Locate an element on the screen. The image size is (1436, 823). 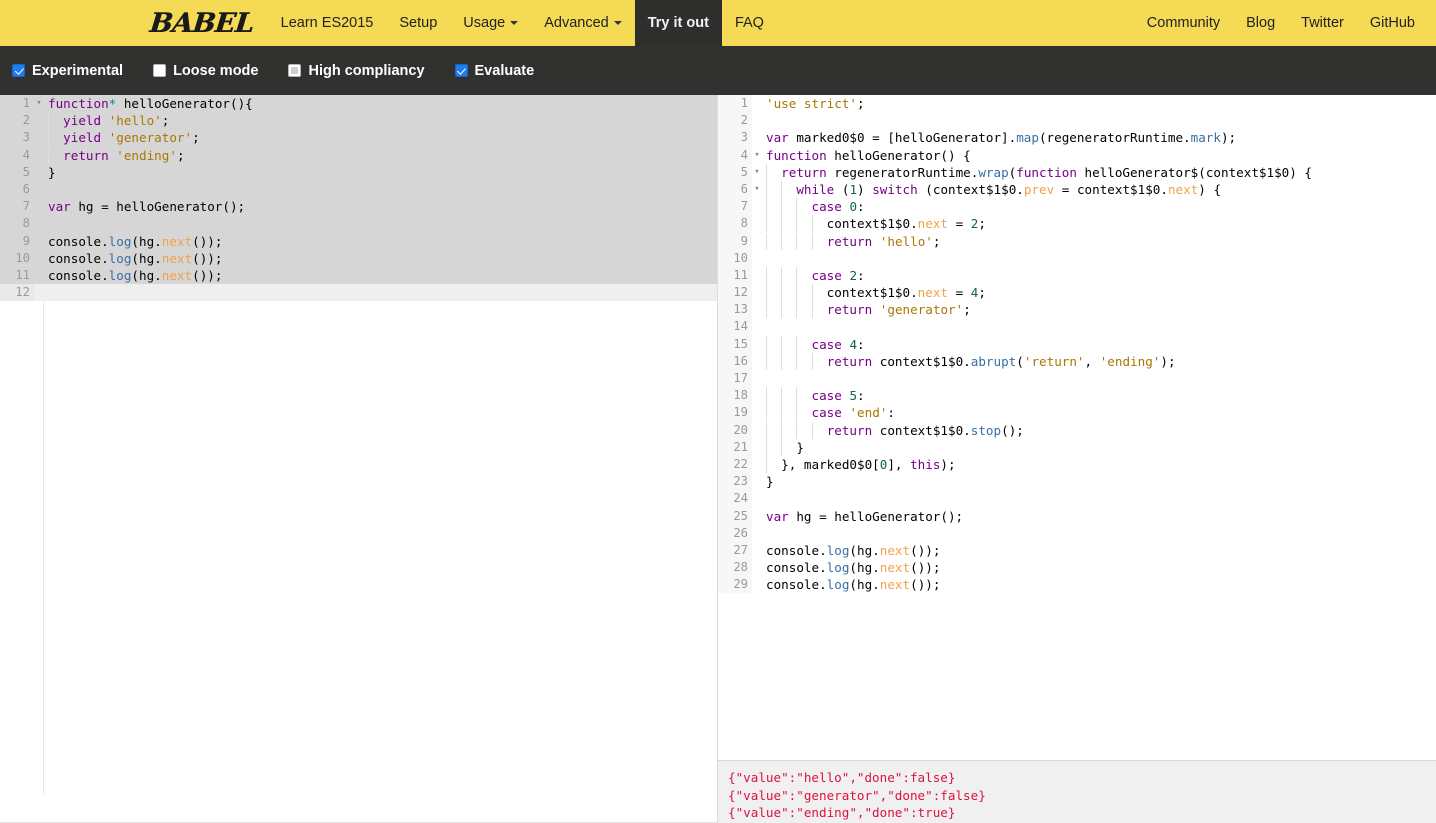
code-text: } is located at coordinates (770, 482).